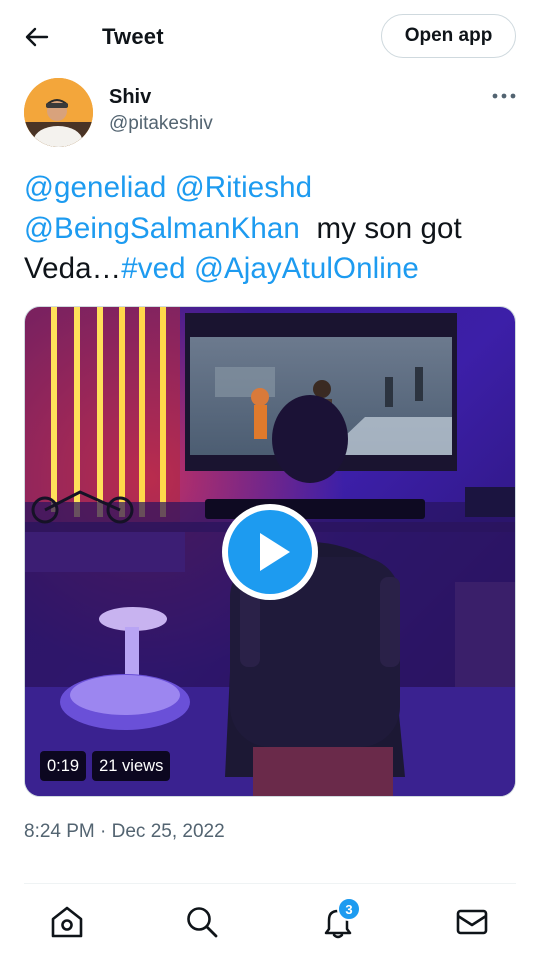 The height and width of the screenshot is (960, 540). What do you see at coordinates (243, 187) in the screenshot?
I see `mention-link: @Ritieshd` at bounding box center [243, 187].